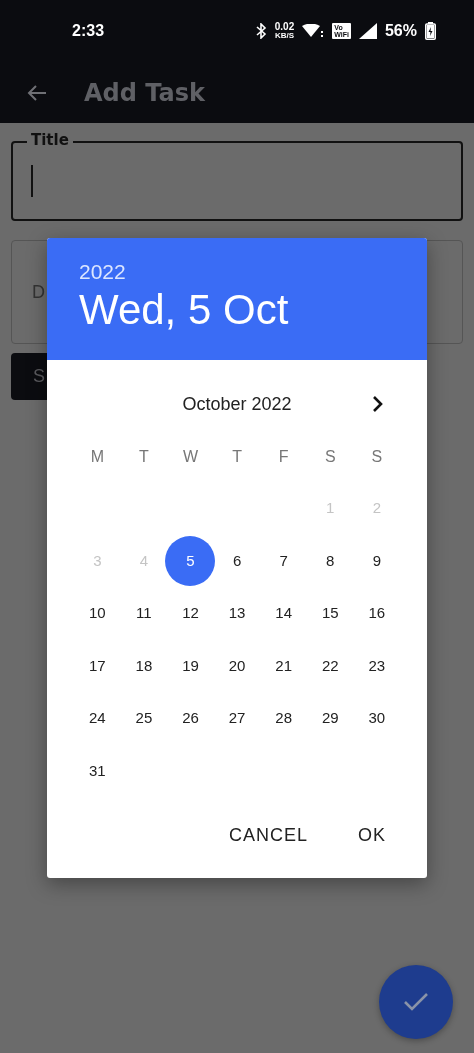 The image size is (474, 1053). I want to click on speed-unit: KB/S, so click(284, 36).